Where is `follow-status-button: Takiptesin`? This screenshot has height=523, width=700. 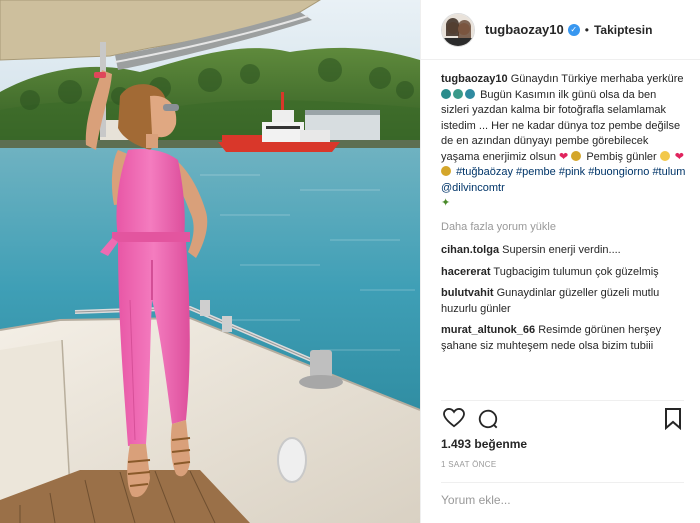
follow-status-button: Takiptesin is located at coordinates (623, 30).